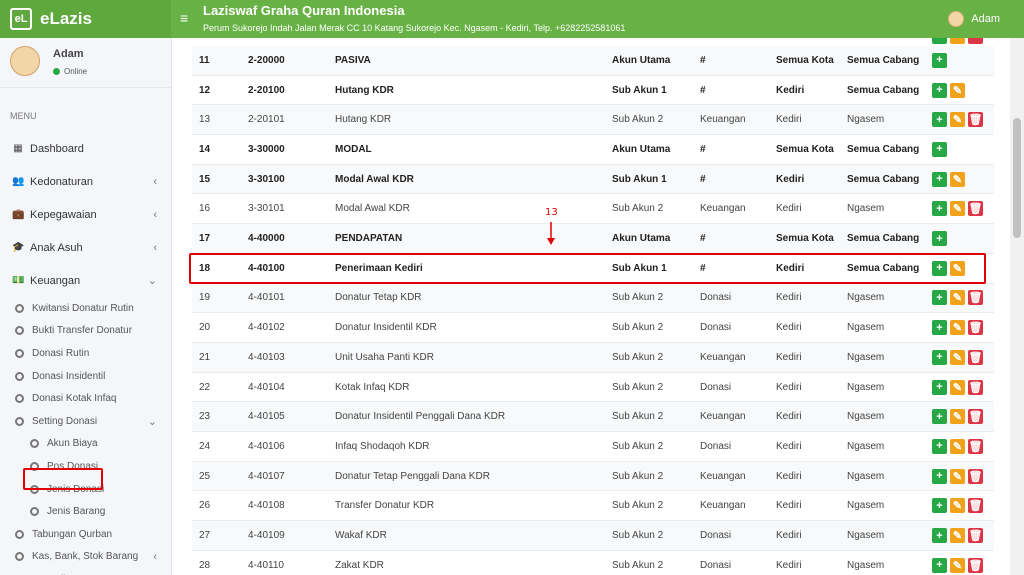 The width and height of the screenshot is (1024, 575). I want to click on delete-button, so click(975, 41).